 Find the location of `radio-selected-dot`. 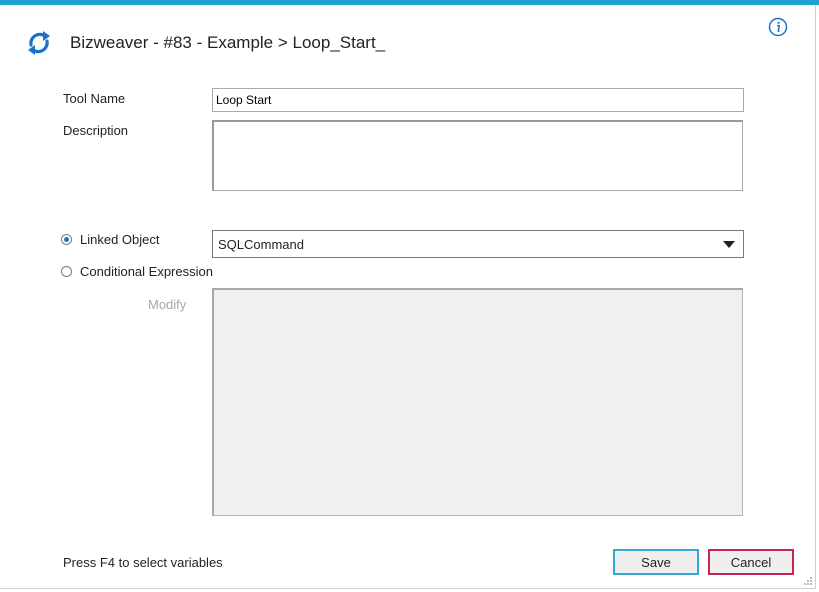

radio-selected-dot is located at coordinates (66, 239).